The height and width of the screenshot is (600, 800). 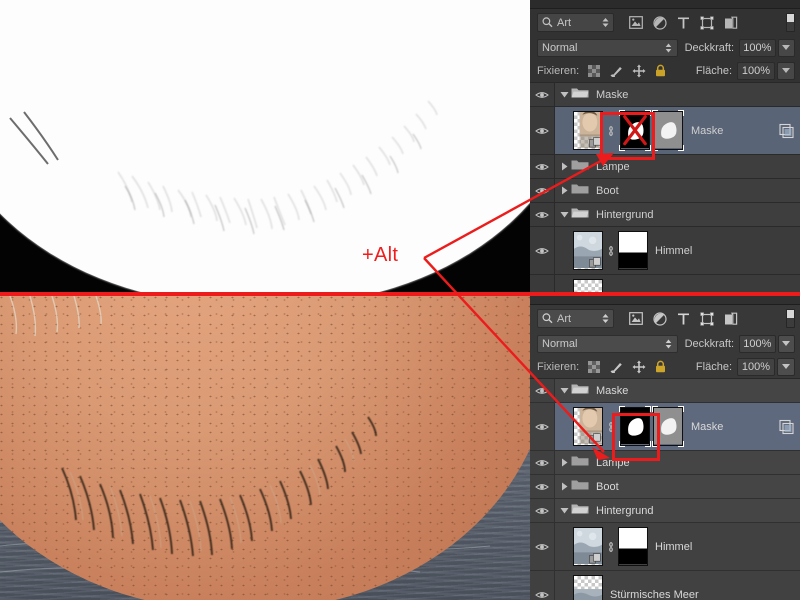 What do you see at coordinates (660, 318) in the screenshot?
I see `adjustment-layers-filter-icon` at bounding box center [660, 318].